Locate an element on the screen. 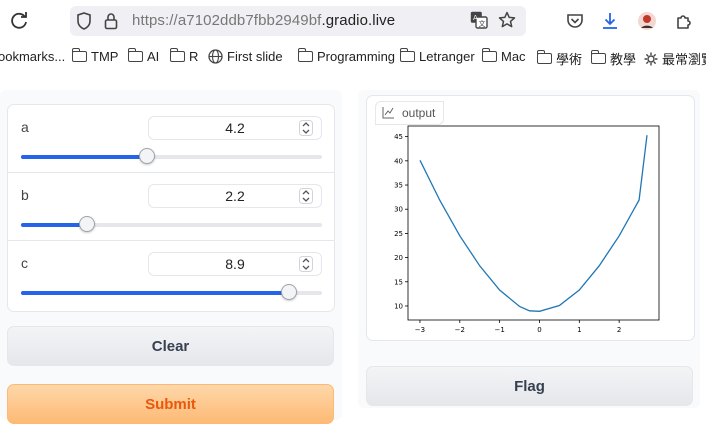 The image size is (706, 427). download-icon is located at coordinates (610, 21).